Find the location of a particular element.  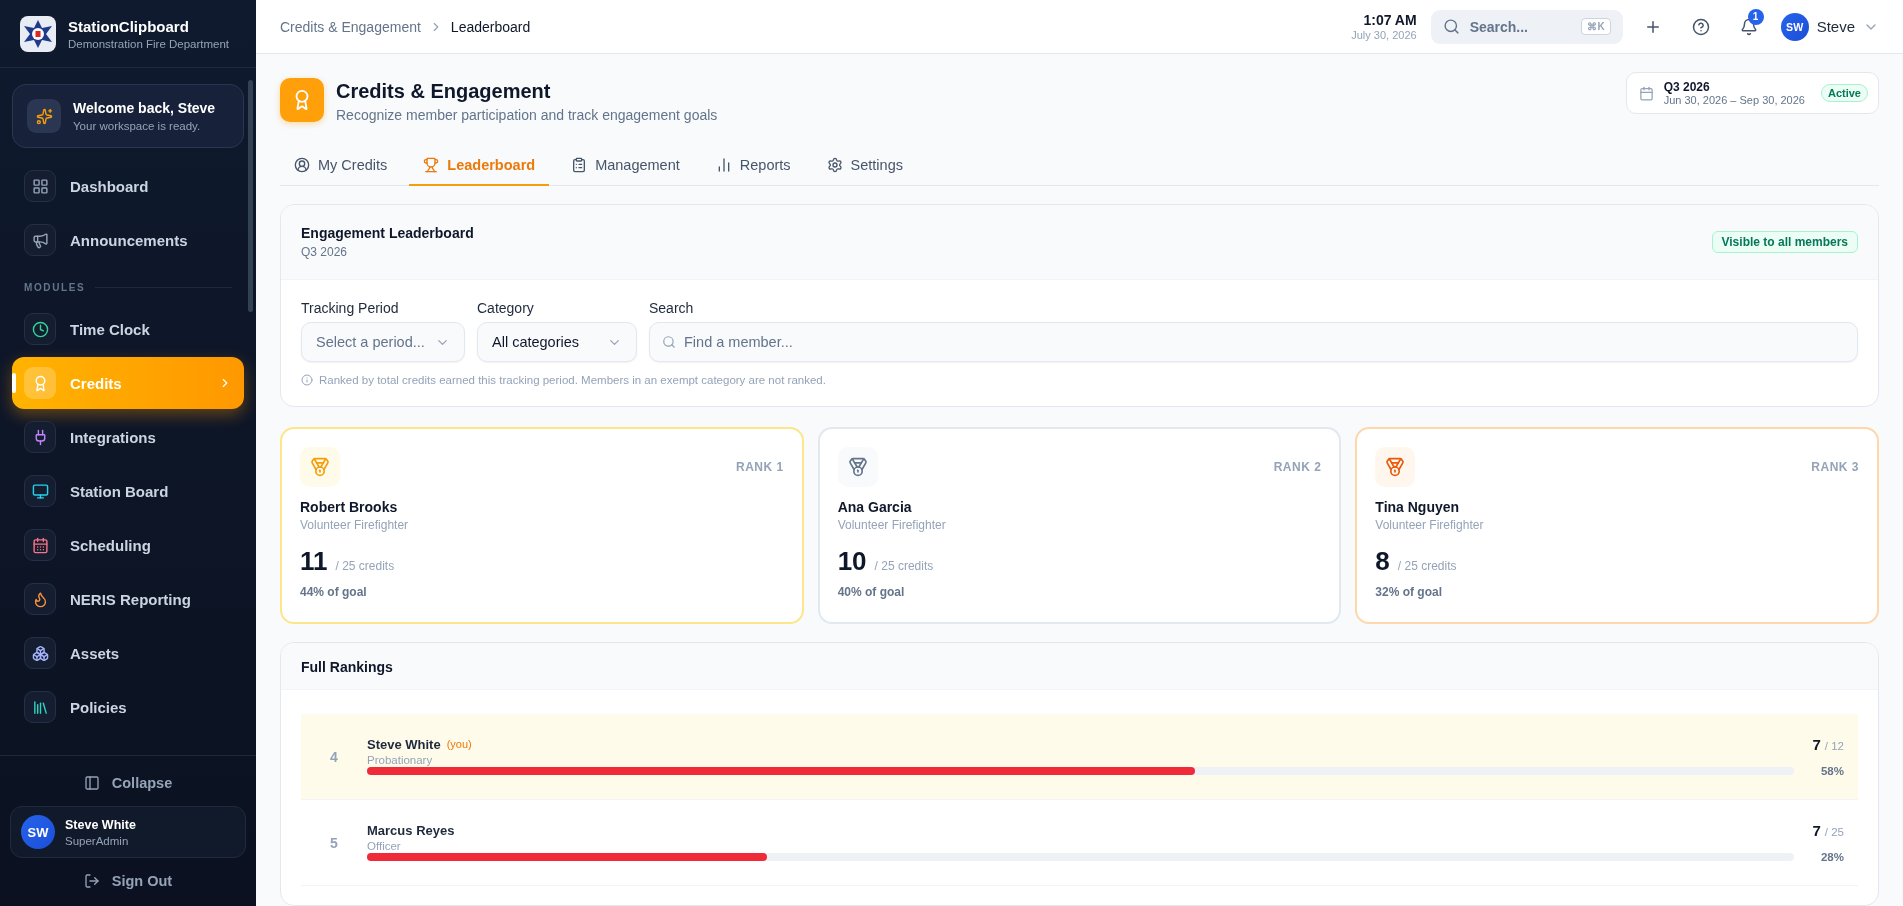

rank-number: 5 is located at coordinates (334, 842).